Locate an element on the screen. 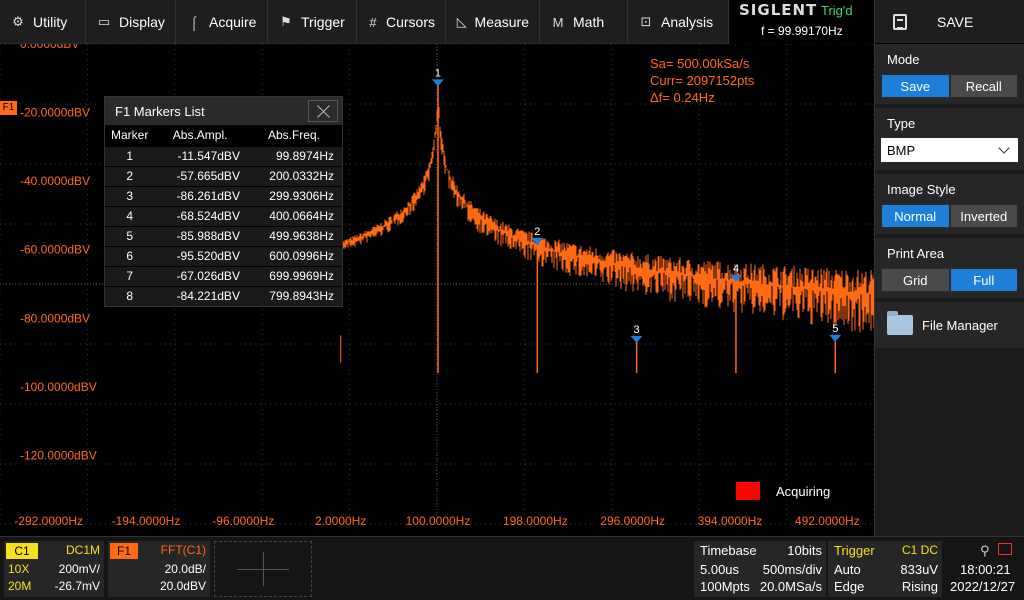 Image resolution: width=1024 pixels, height=600 pixels. menu-analysis: ⊡ Analysis is located at coordinates (678, 22).